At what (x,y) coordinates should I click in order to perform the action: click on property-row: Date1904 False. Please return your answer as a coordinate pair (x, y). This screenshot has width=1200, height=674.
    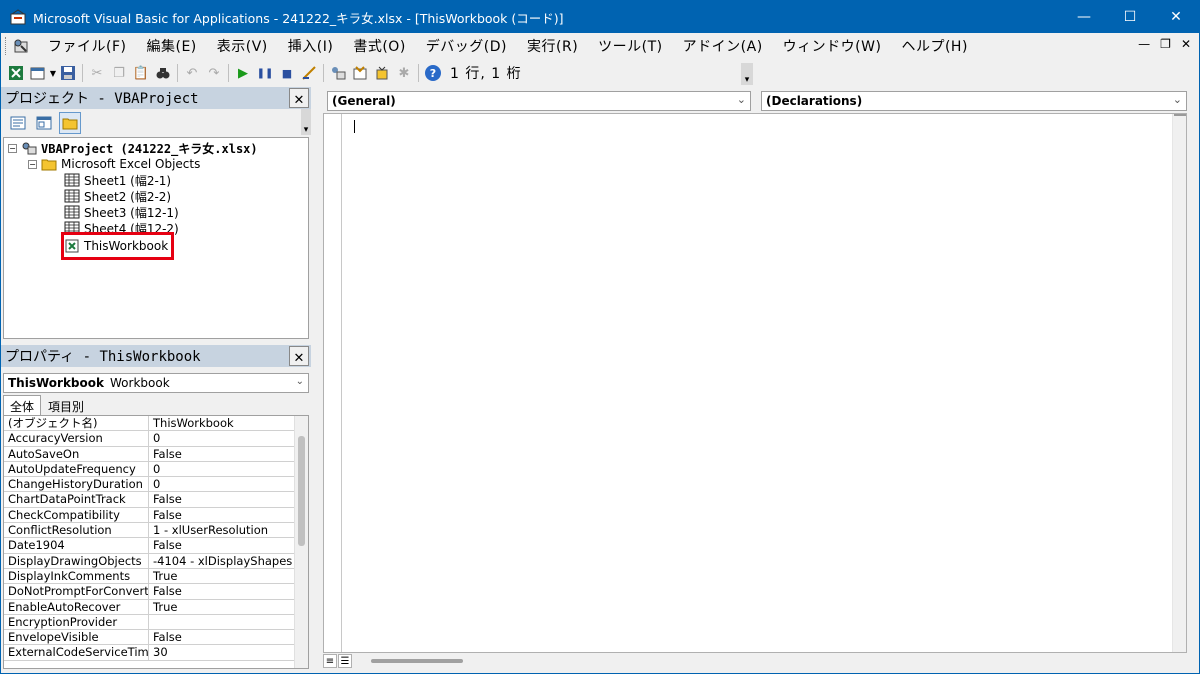
    Looking at the image, I should click on (156, 546).